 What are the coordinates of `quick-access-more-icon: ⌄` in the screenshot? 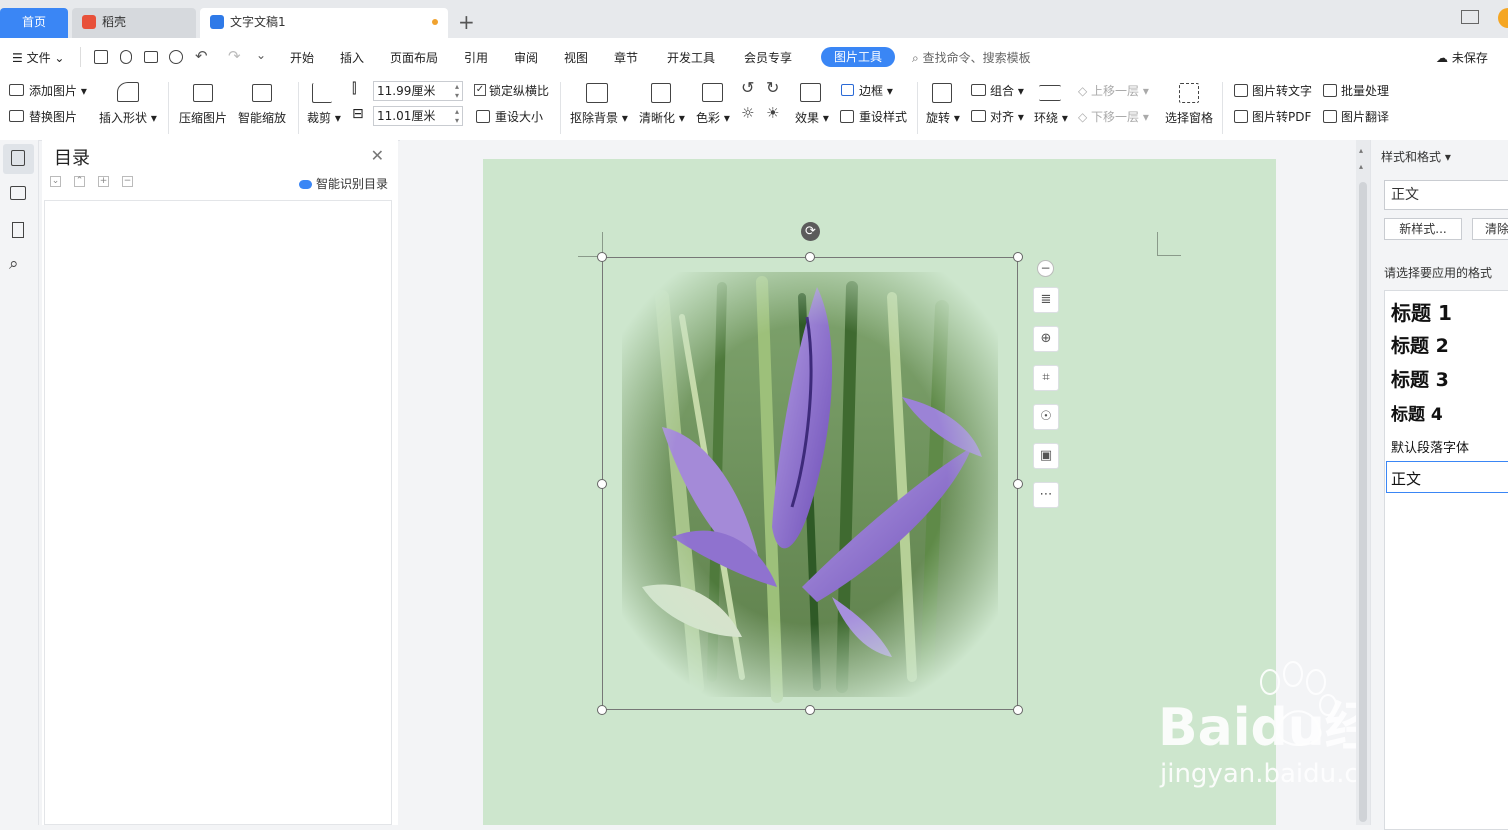 It's located at (261, 55).